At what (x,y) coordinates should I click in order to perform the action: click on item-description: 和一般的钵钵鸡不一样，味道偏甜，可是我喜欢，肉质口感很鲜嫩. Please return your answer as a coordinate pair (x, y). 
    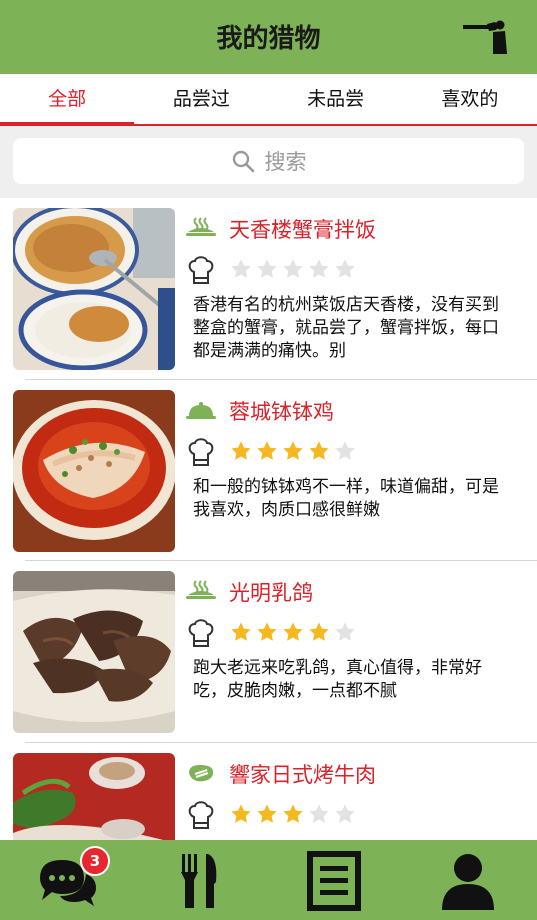
    Looking at the image, I should click on (346, 498).